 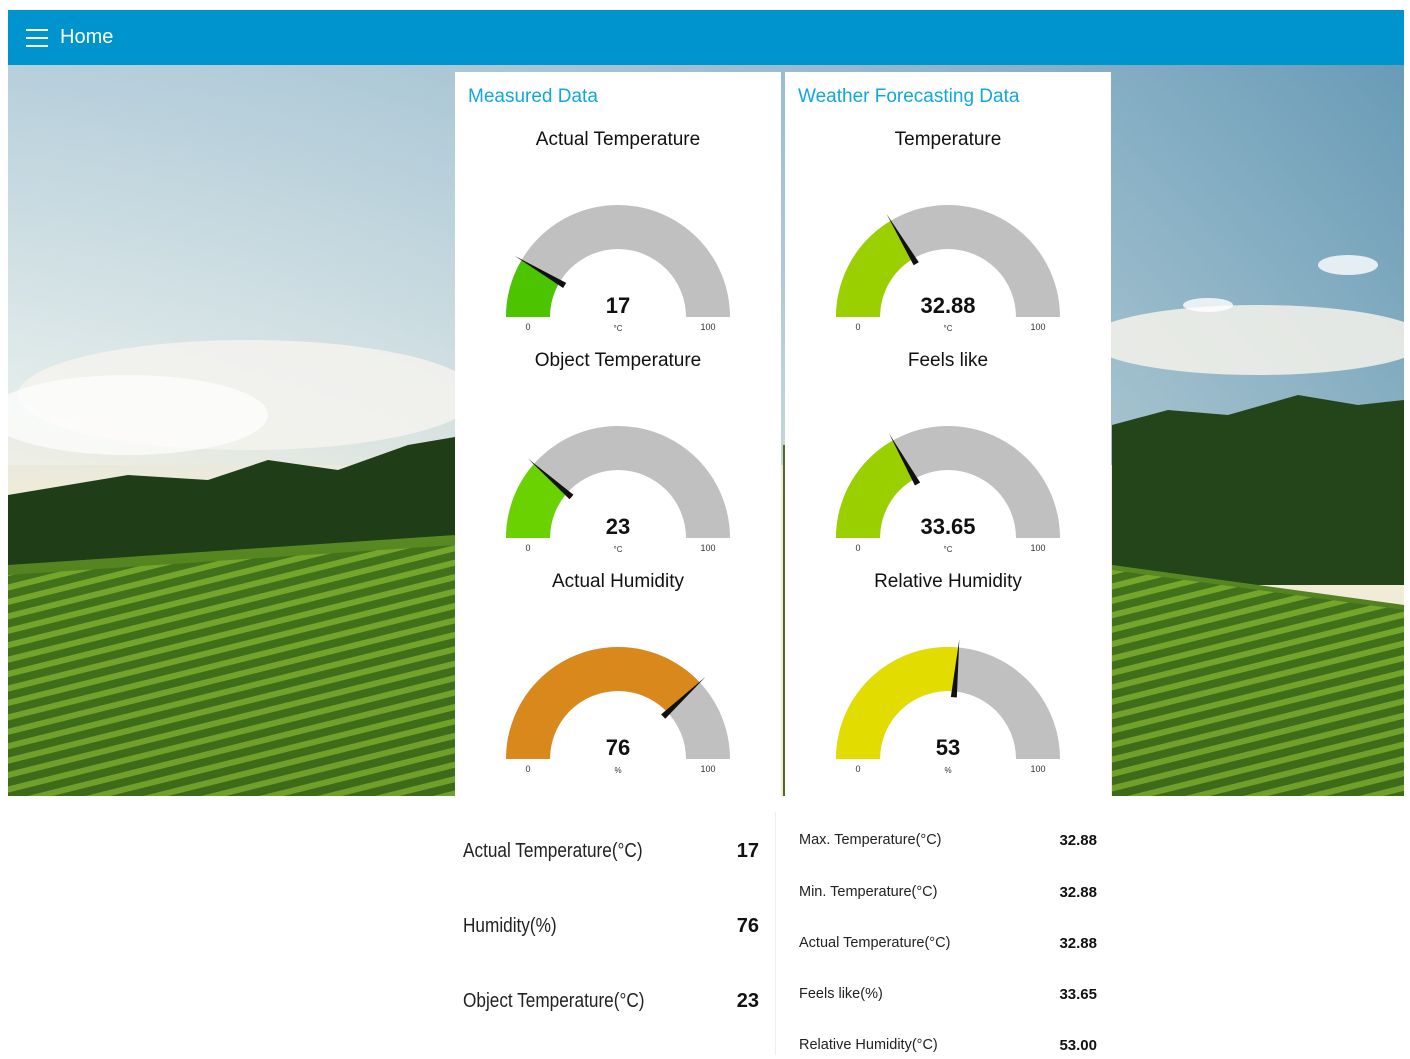 What do you see at coordinates (841, 994) in the screenshot?
I see `row-label: Feels like(%)` at bounding box center [841, 994].